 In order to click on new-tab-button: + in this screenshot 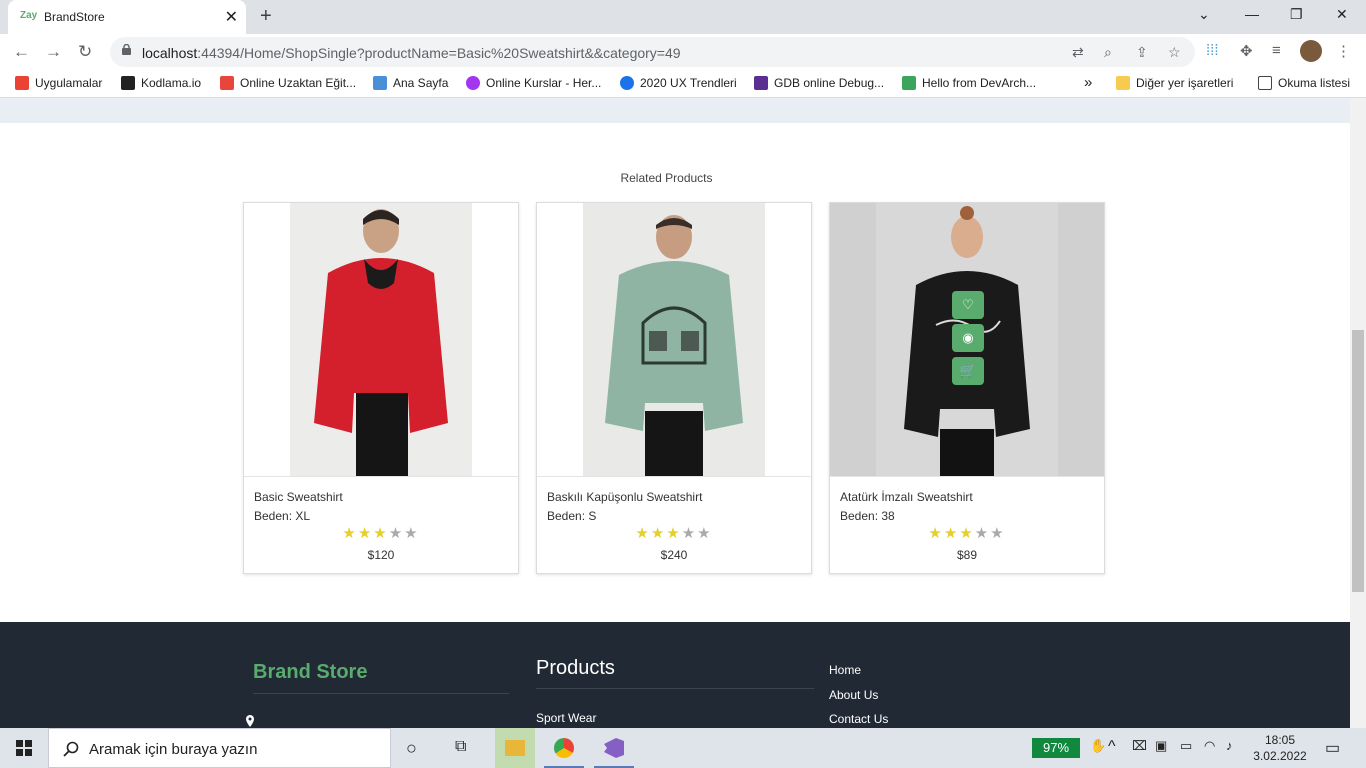, I will do `click(266, 16)`.